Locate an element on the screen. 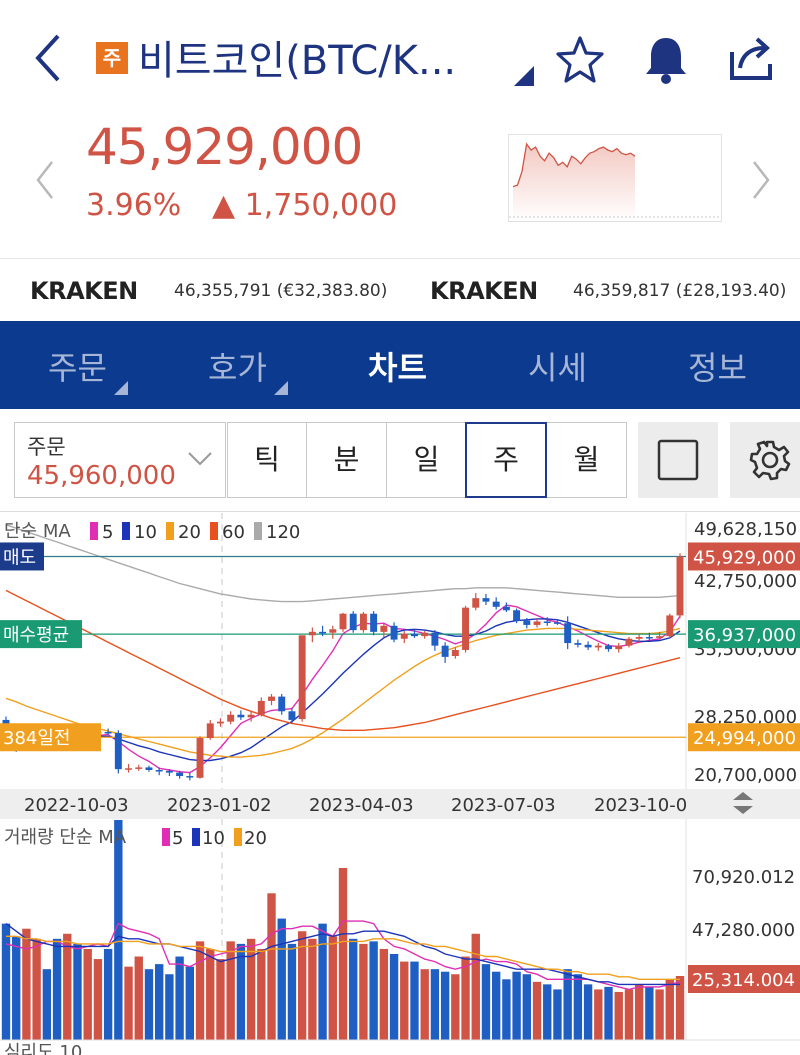 This screenshot has height=1055, width=800. tab-market: 시세 is located at coordinates (557, 366).